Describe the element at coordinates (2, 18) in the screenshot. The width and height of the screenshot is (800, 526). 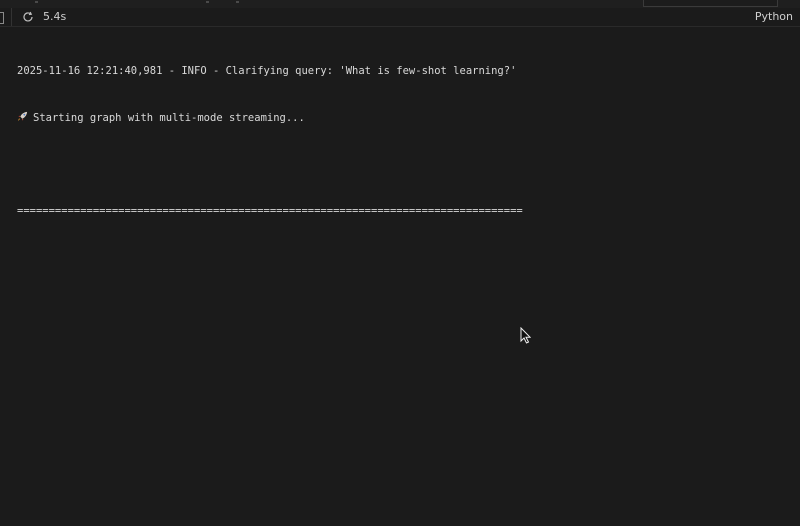
I see `cell-collapse-bracket` at that location.